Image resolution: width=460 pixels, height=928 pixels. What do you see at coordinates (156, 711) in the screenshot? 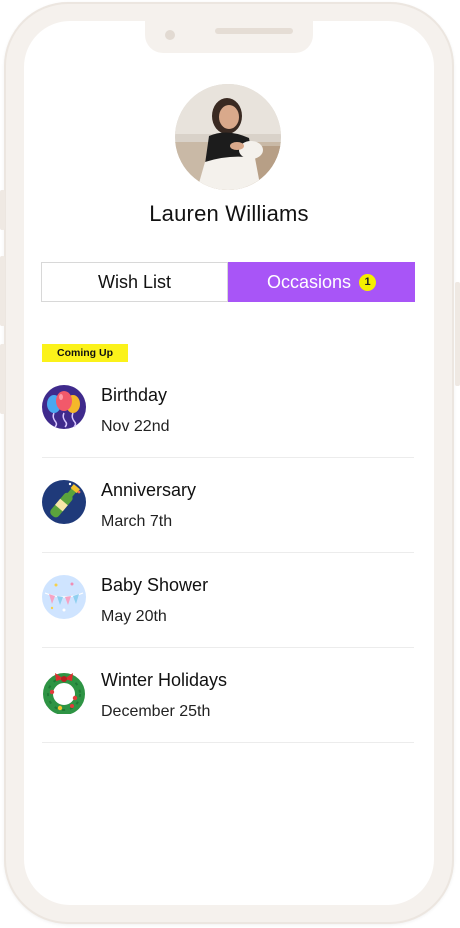
I see `occasion-date: December 25th` at bounding box center [156, 711].